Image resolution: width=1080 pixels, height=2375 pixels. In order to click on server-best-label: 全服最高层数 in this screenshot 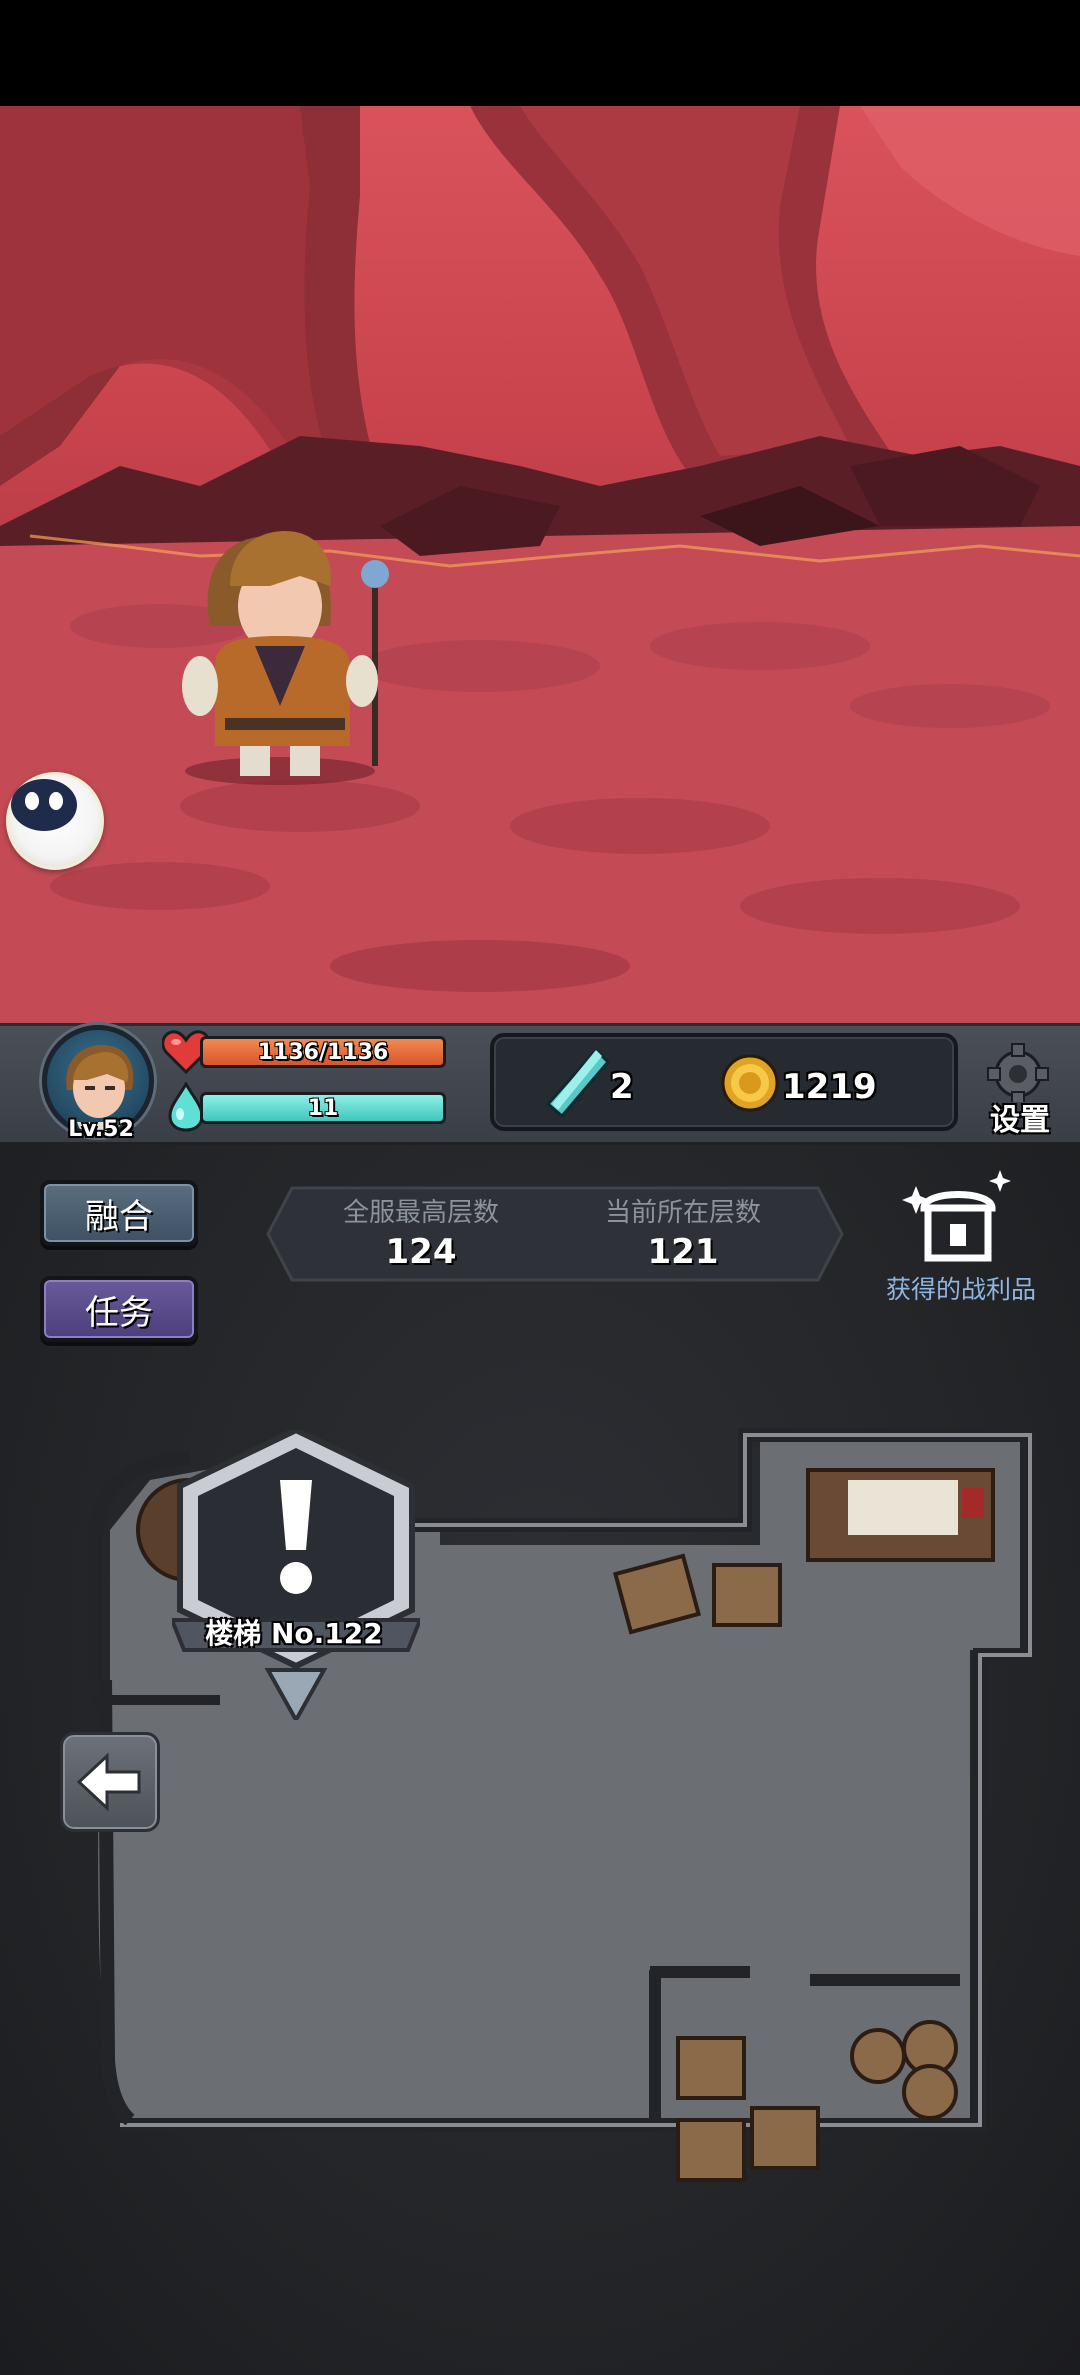, I will do `click(420, 1213)`.